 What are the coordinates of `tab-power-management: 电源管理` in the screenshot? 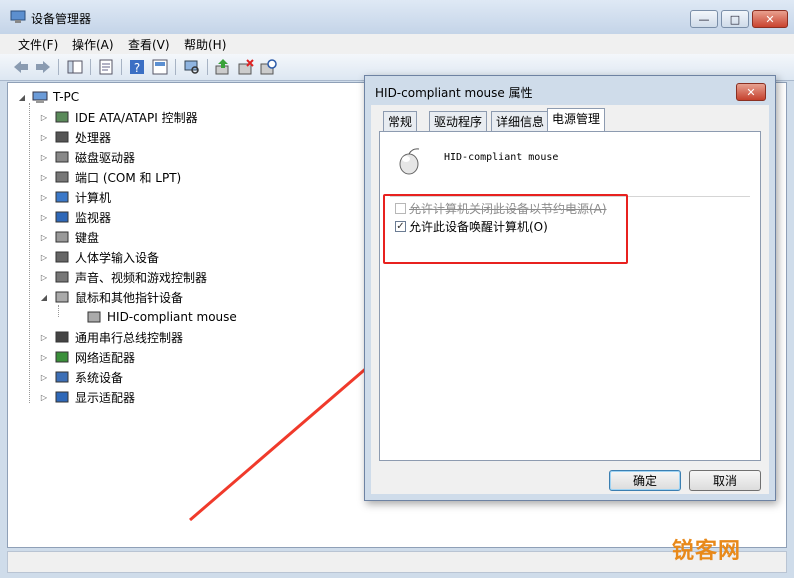 It's located at (576, 120).